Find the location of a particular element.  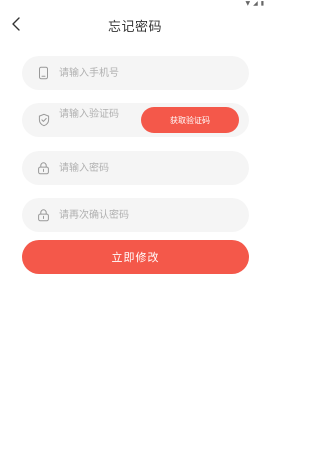

status-bar: ▼ ◢ ▮ is located at coordinates (135, 5).